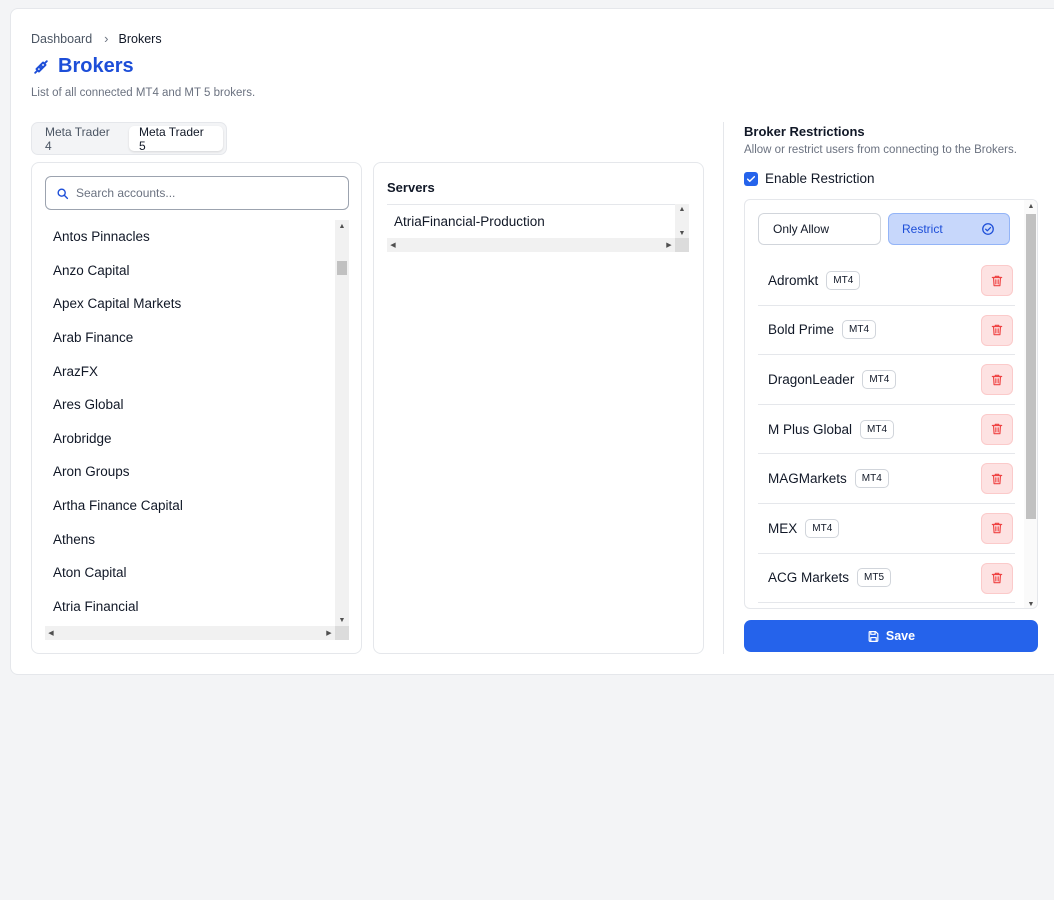 This screenshot has height=900, width=1054. I want to click on broker-row: MAGMarkets MT4, so click(886, 479).